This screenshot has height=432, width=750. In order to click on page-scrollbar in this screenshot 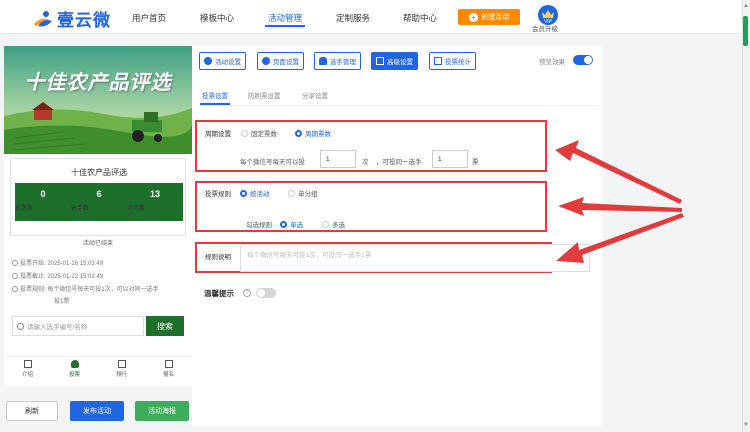, I will do `click(746, 216)`.